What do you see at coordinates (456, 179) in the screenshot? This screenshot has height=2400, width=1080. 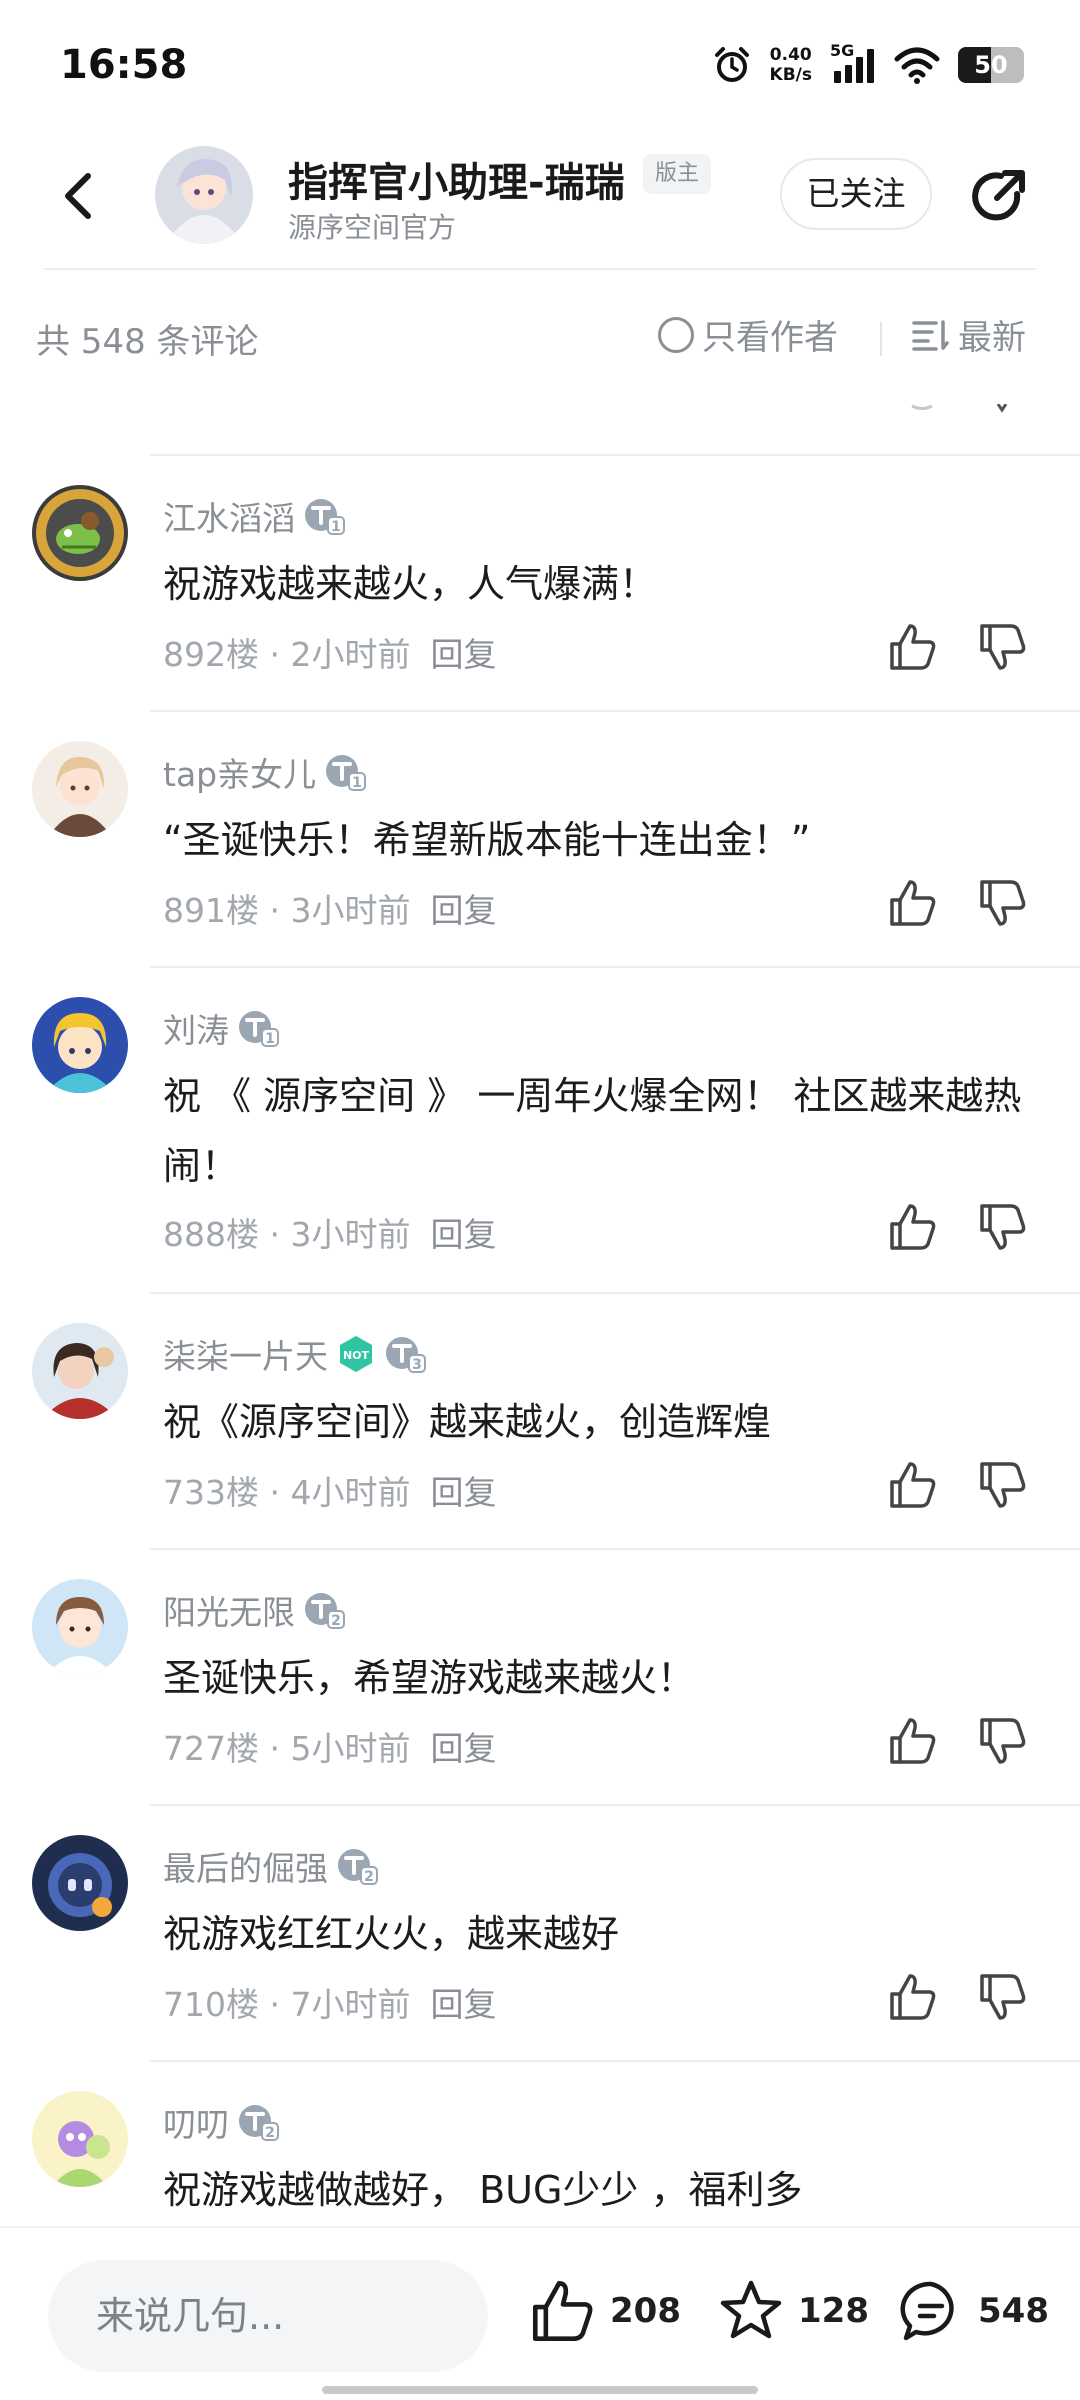 I see `author-name: 指挥官小助理-瑞瑞` at bounding box center [456, 179].